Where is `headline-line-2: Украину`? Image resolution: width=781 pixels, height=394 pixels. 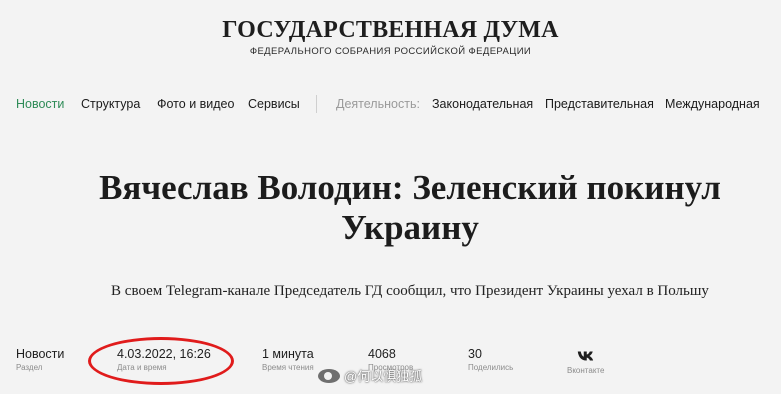
headline-line-2: Украину is located at coordinates (410, 227).